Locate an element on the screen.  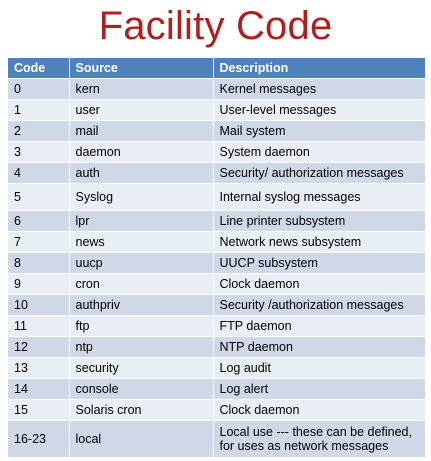
cell-source: news is located at coordinates (141, 242).